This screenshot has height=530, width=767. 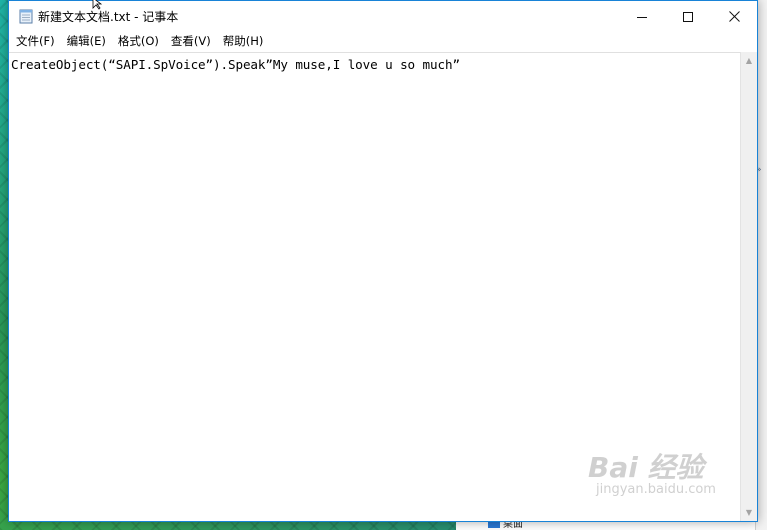 What do you see at coordinates (108, 17) in the screenshot?
I see `window-title: 新建文本文档.txt - 记事本` at bounding box center [108, 17].